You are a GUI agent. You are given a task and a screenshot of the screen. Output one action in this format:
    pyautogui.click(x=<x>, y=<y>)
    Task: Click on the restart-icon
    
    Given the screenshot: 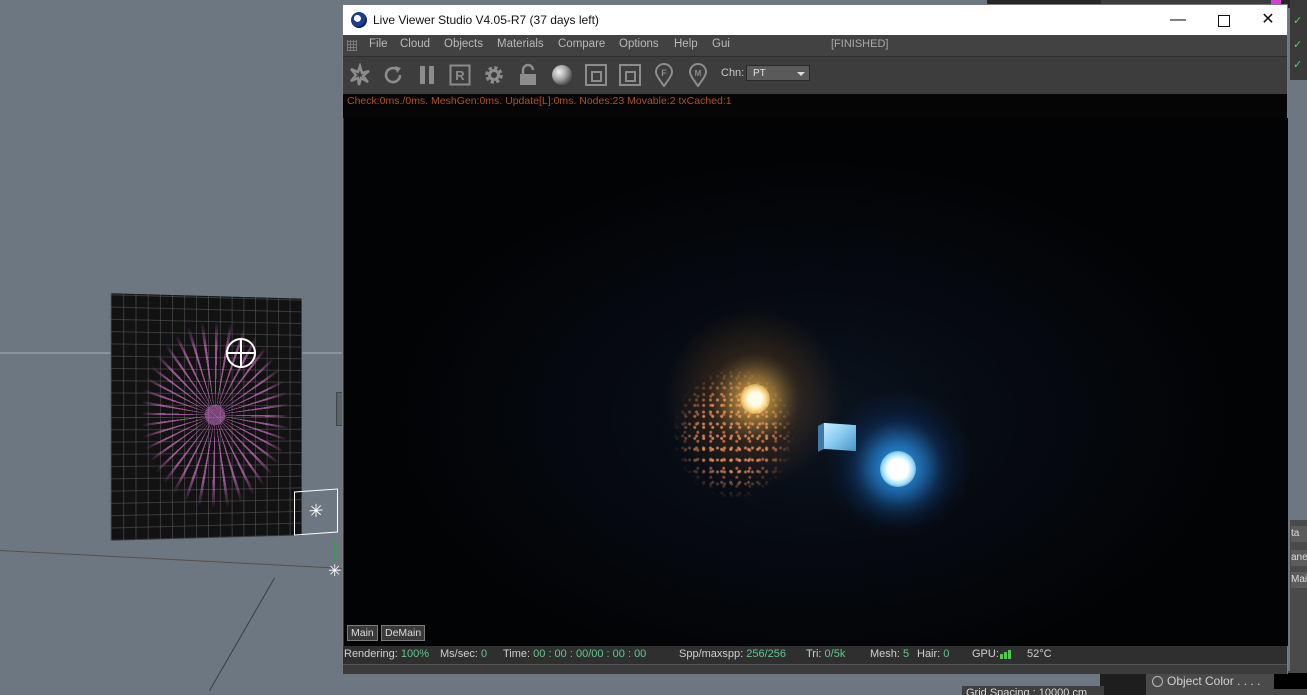 What is the action you would take?
    pyautogui.click(x=393, y=75)
    